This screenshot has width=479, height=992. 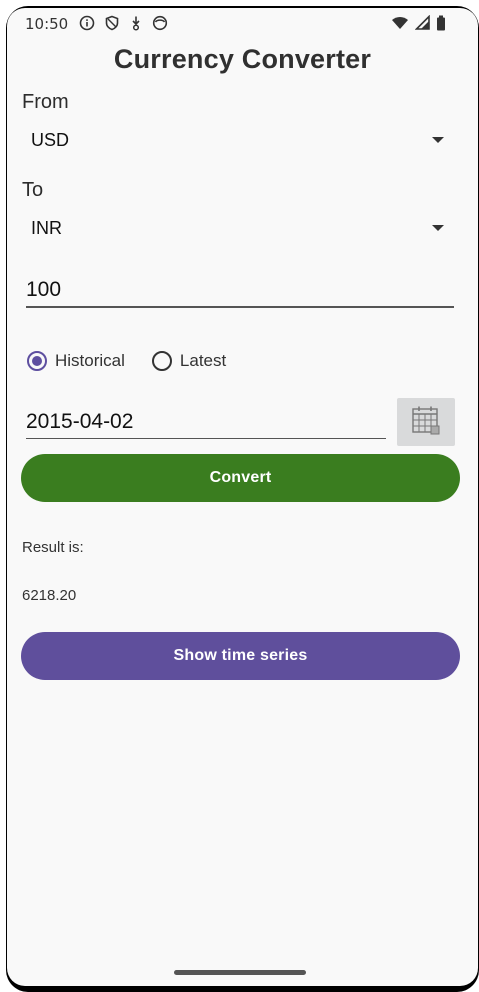 I want to click on status-bar: 10:50, so click(x=242, y=24).